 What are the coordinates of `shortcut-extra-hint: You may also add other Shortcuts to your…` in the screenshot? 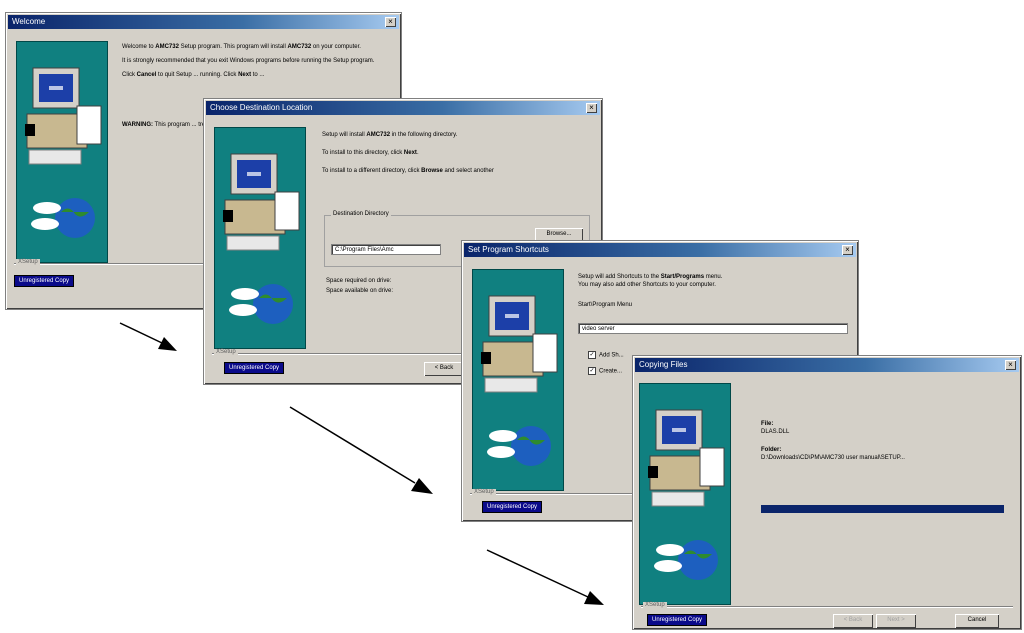 It's located at (647, 285).